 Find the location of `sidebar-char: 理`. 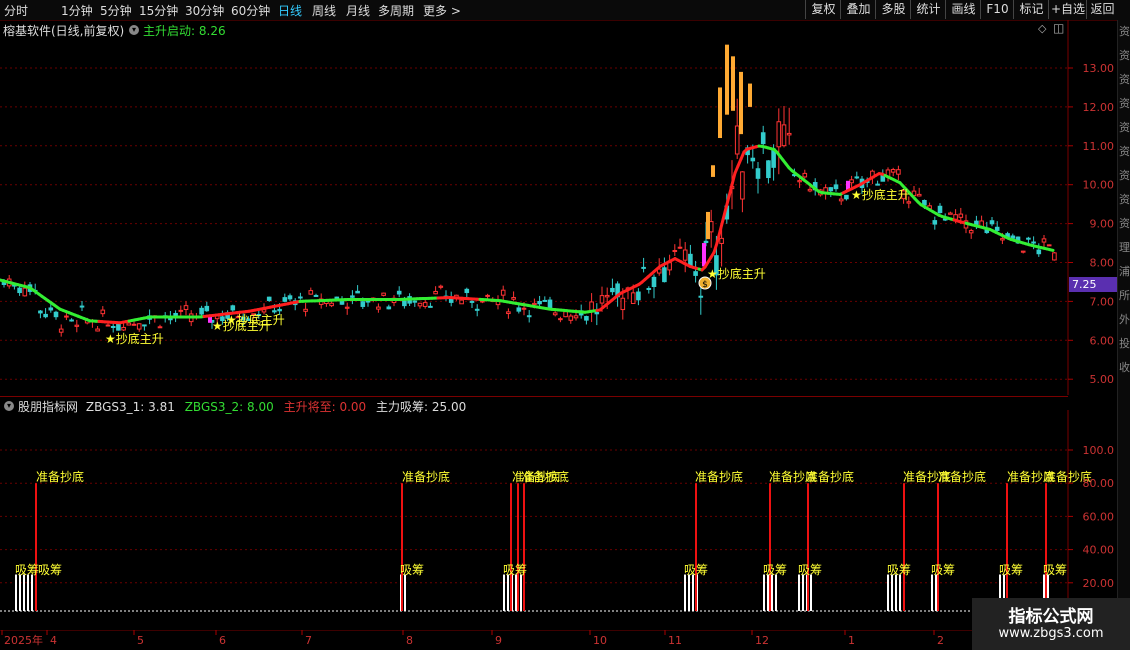

sidebar-char: 理 is located at coordinates (1124, 248).